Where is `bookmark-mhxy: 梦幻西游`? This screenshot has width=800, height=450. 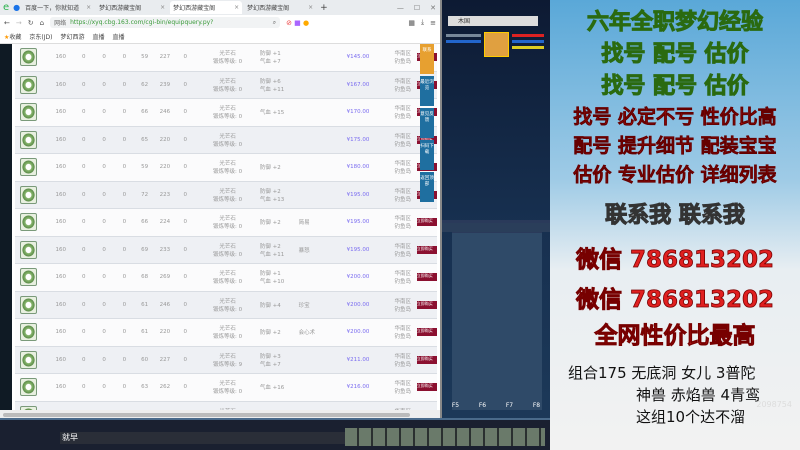 bookmark-mhxy: 梦幻西游 is located at coordinates (72, 36).